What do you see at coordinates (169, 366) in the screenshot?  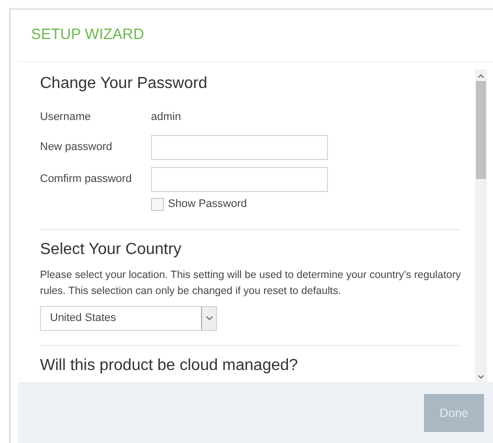 I see `section-heading: Will this product be cloud managed?` at bounding box center [169, 366].